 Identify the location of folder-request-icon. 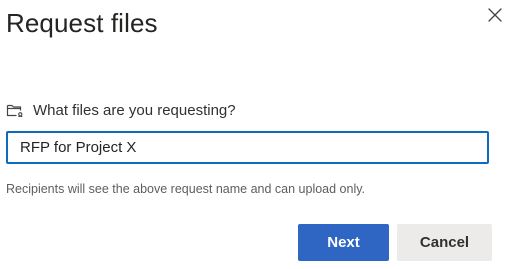
(15, 110).